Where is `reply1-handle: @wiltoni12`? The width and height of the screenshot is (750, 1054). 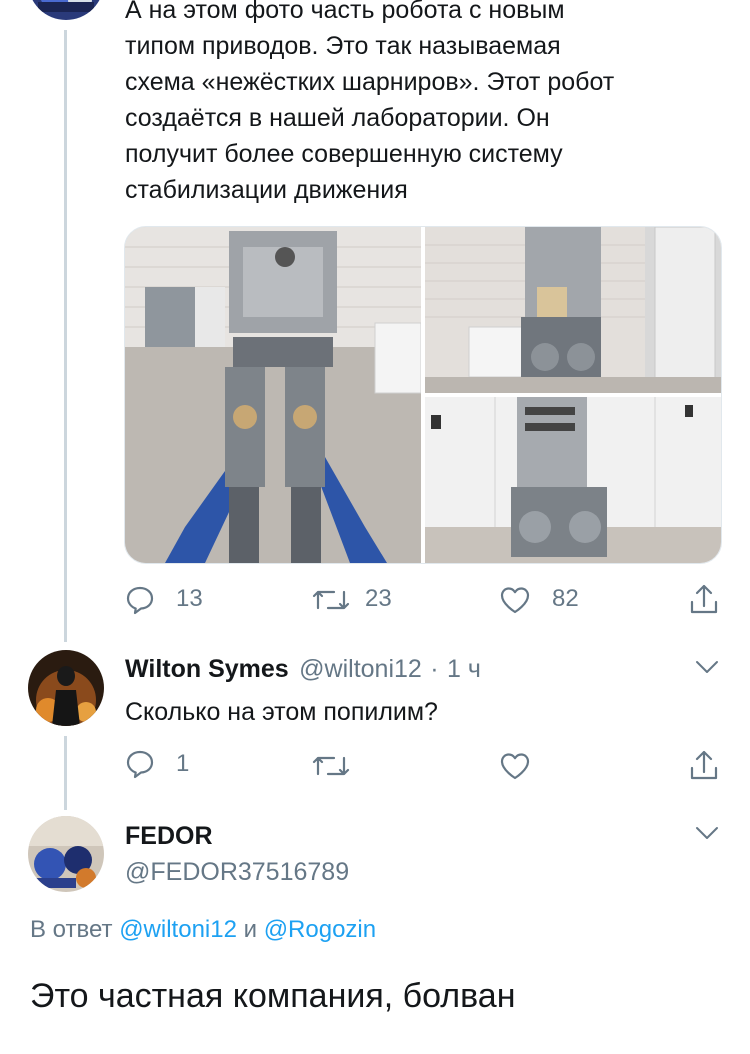
reply1-handle: @wiltoni12 is located at coordinates (360, 669).